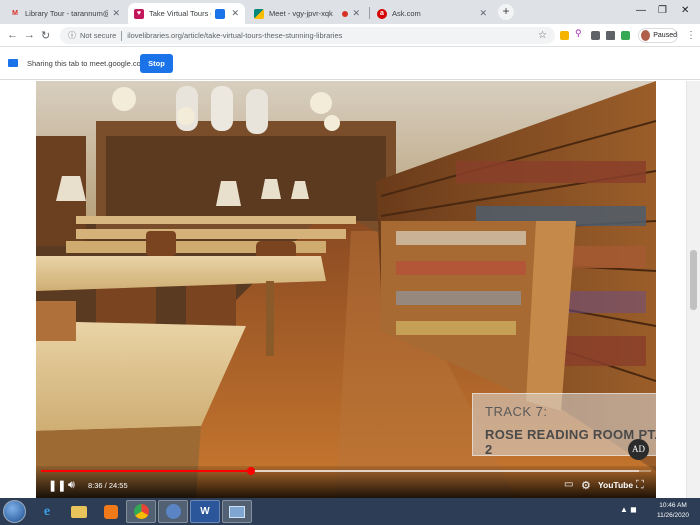 The height and width of the screenshot is (525, 700). What do you see at coordinates (662, 10) in the screenshot?
I see `restore-icon: ❐` at bounding box center [662, 10].